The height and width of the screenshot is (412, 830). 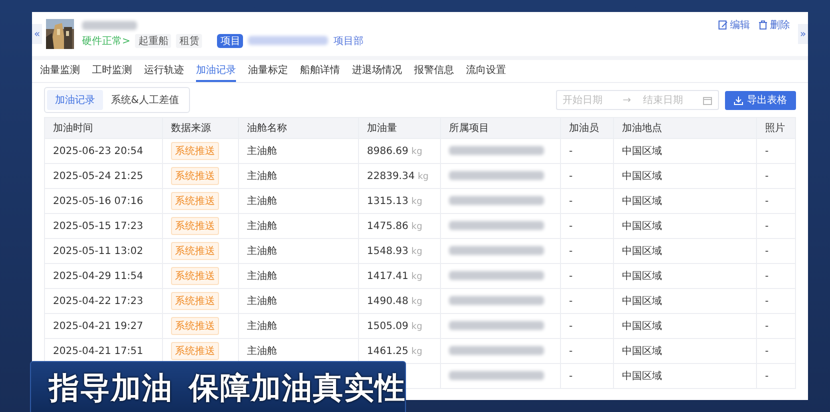 I want to click on caption-text: 保障加油真实性, so click(x=297, y=389).